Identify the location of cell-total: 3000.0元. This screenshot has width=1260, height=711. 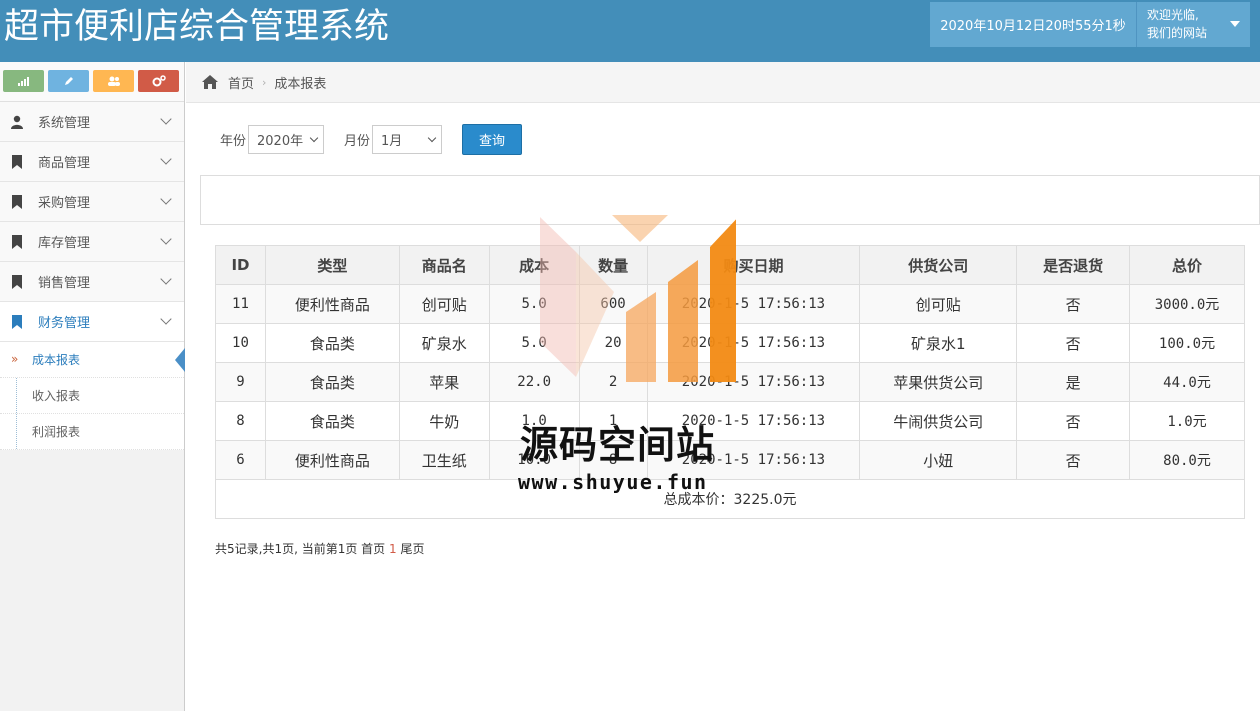
(1187, 304).